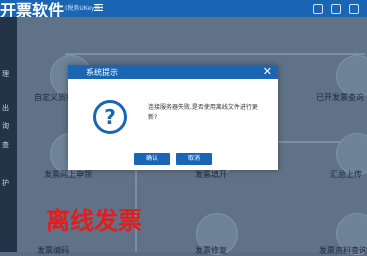  I want to click on close-window-icon, so click(354, 9).